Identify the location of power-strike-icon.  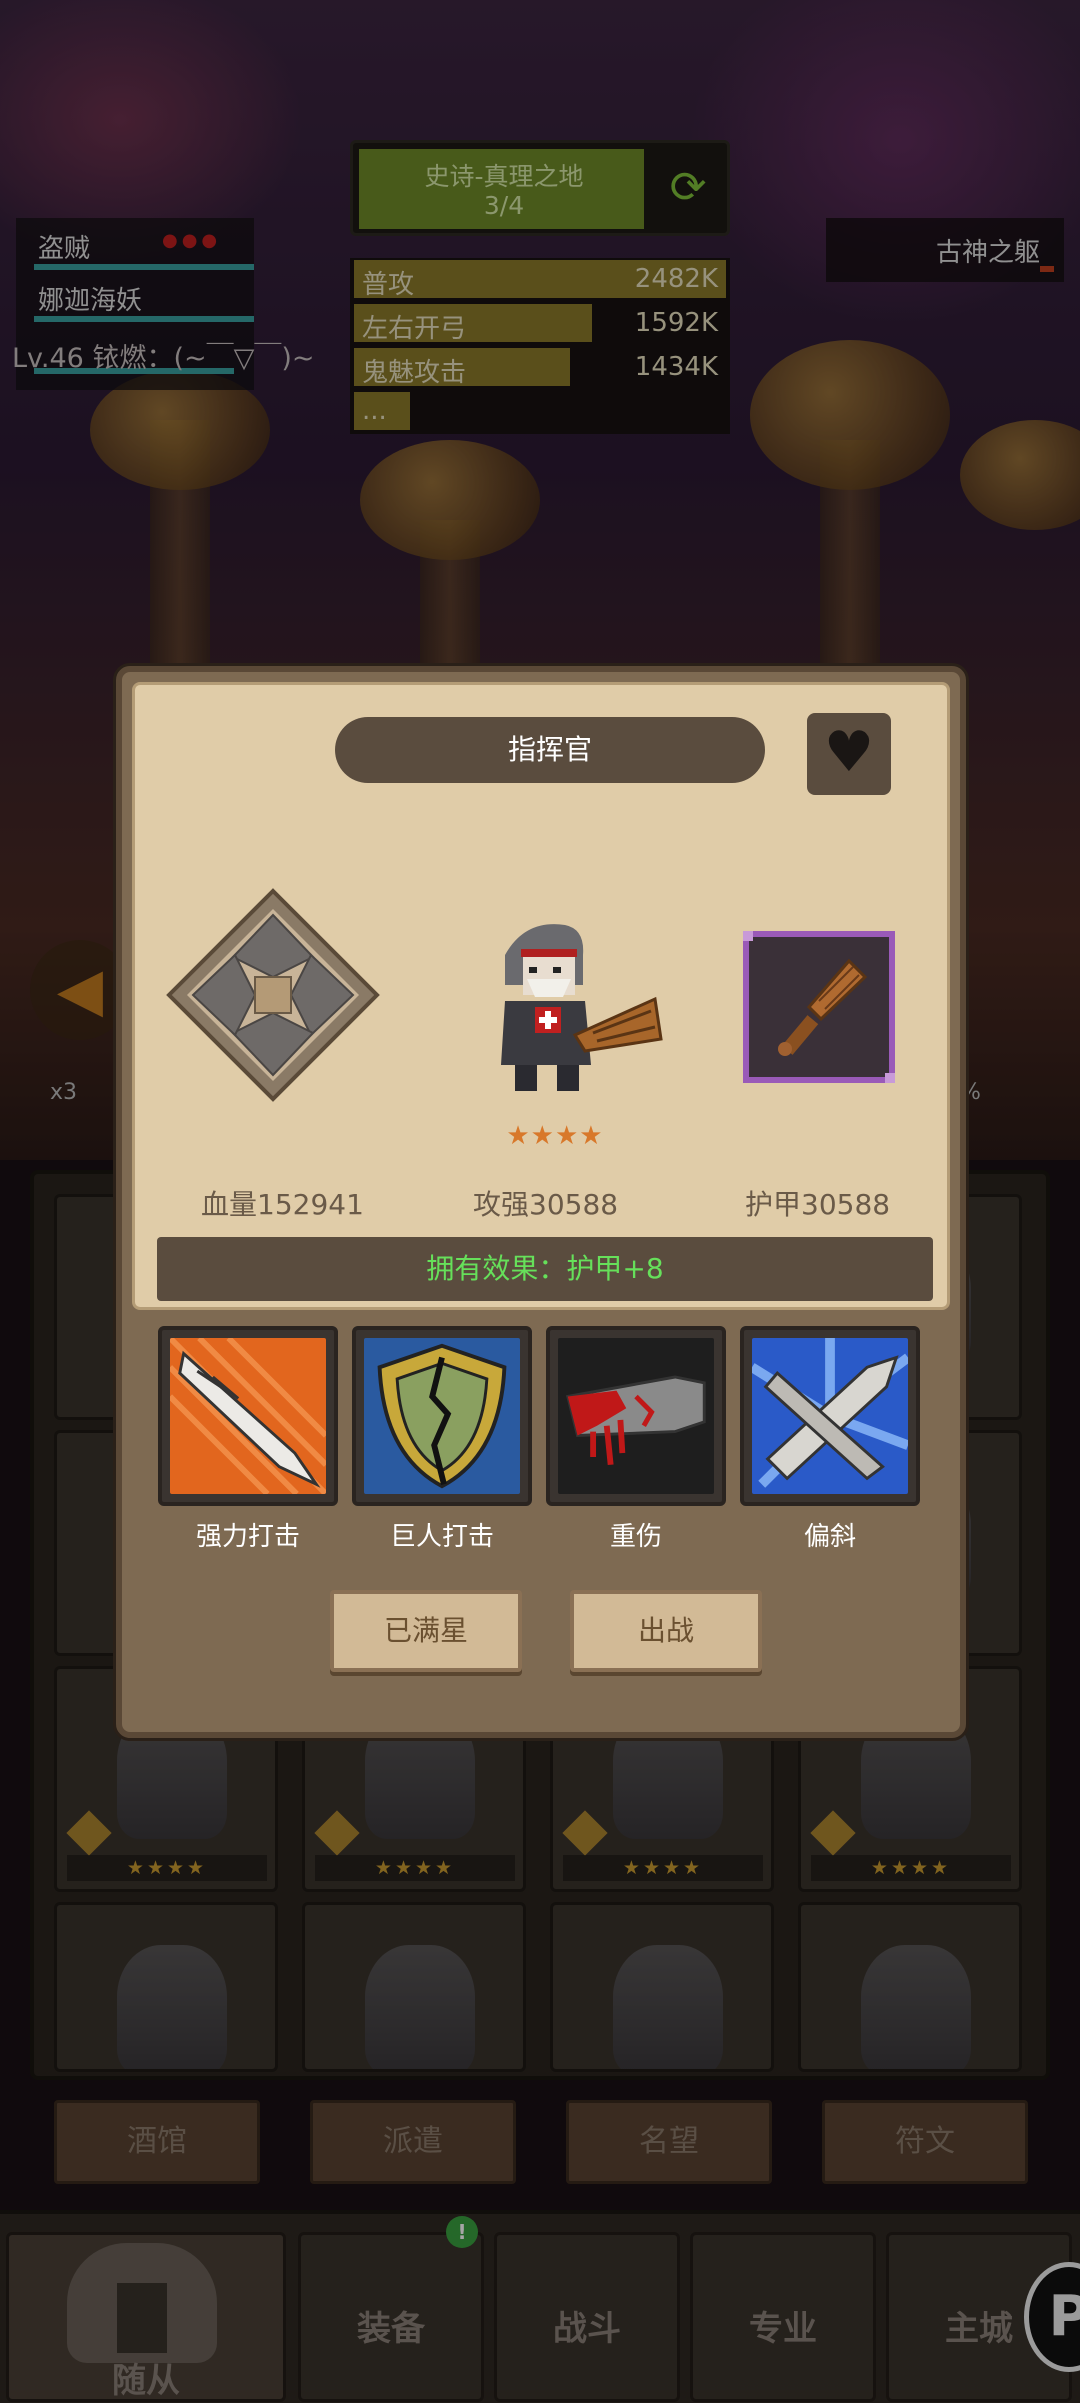
(248, 1416).